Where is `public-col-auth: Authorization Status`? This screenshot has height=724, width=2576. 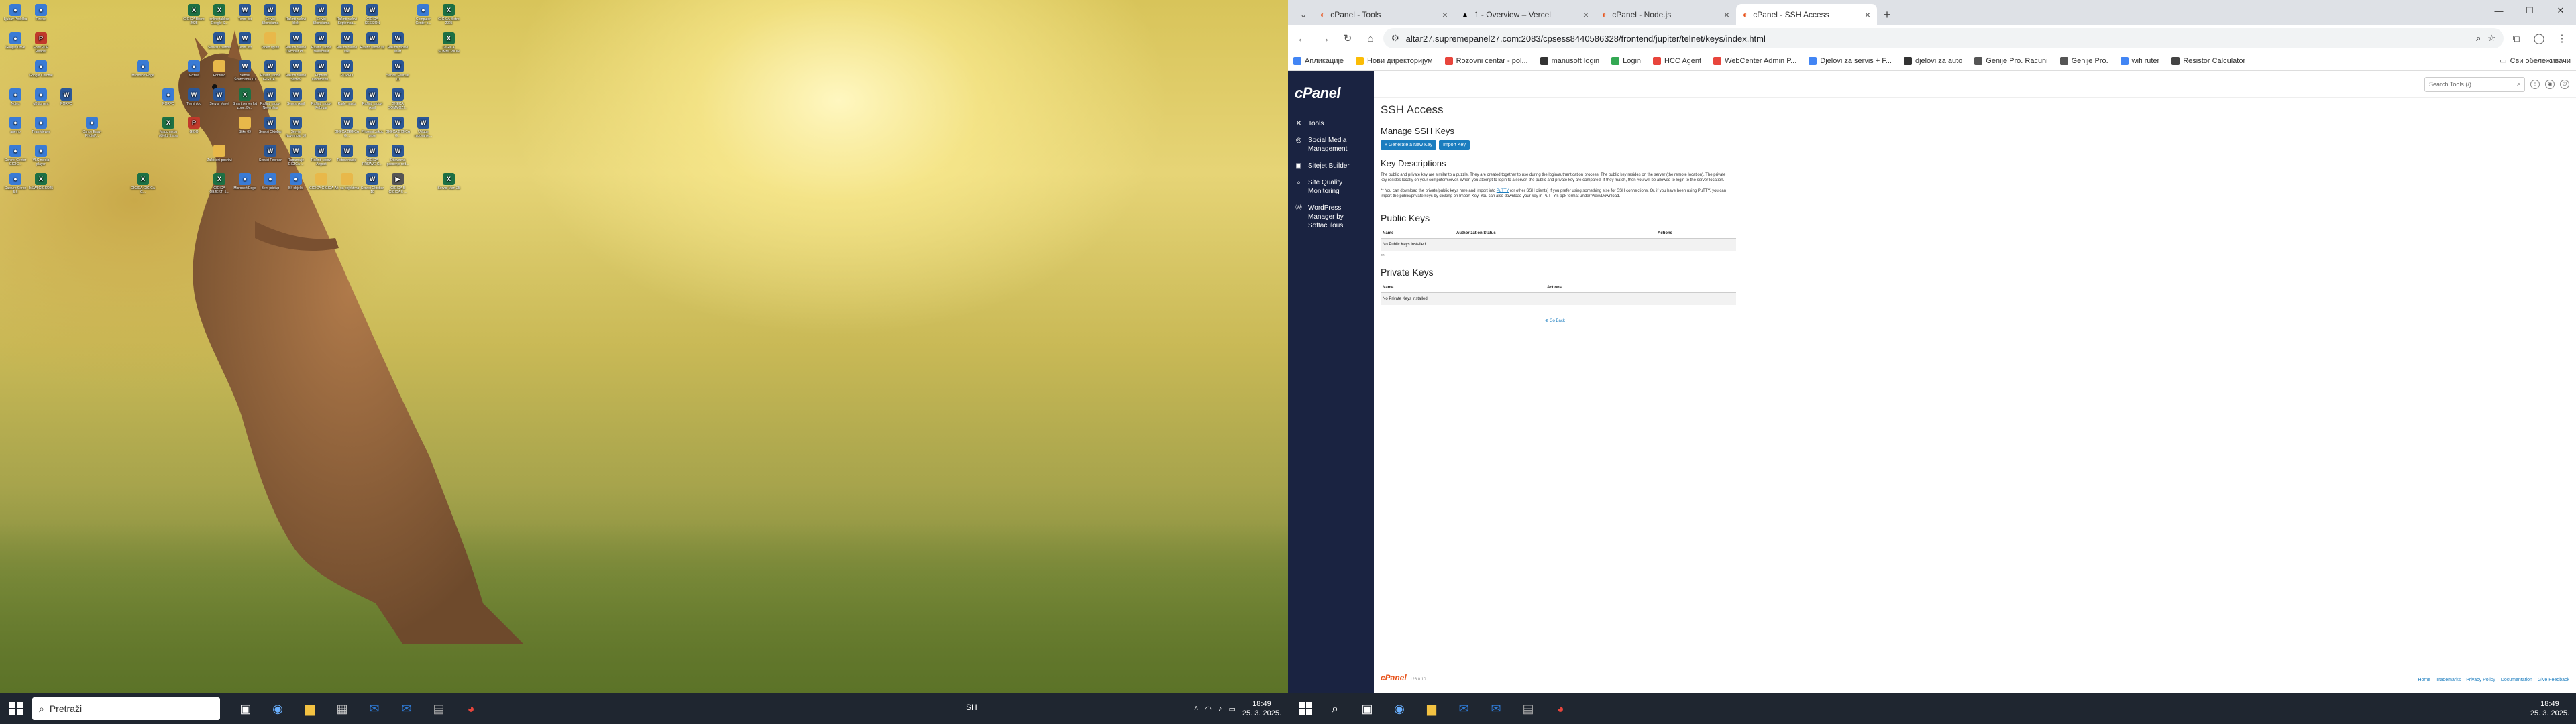 public-col-auth: Authorization Status is located at coordinates (1555, 234).